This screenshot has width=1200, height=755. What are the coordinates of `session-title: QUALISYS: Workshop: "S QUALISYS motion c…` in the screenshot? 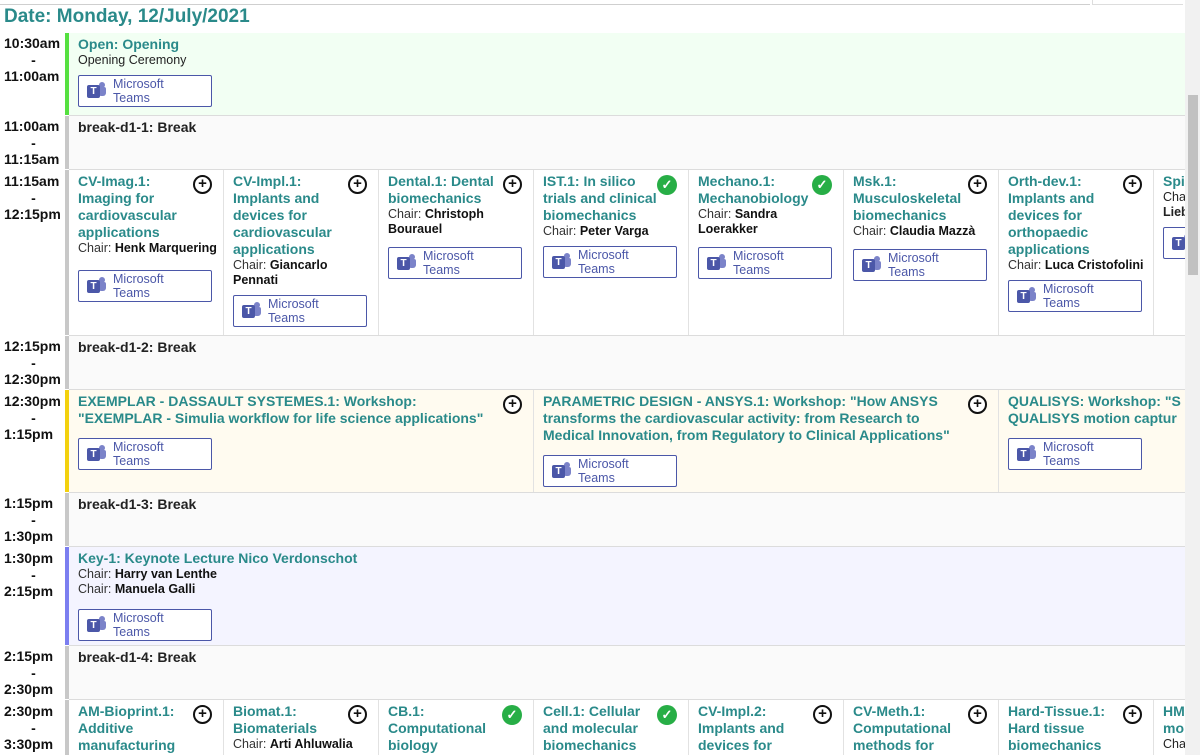 It's located at (1094, 410).